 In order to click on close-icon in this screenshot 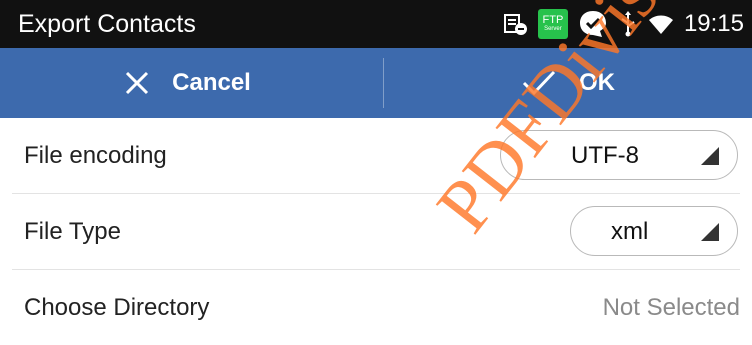, I will do `click(137, 83)`.